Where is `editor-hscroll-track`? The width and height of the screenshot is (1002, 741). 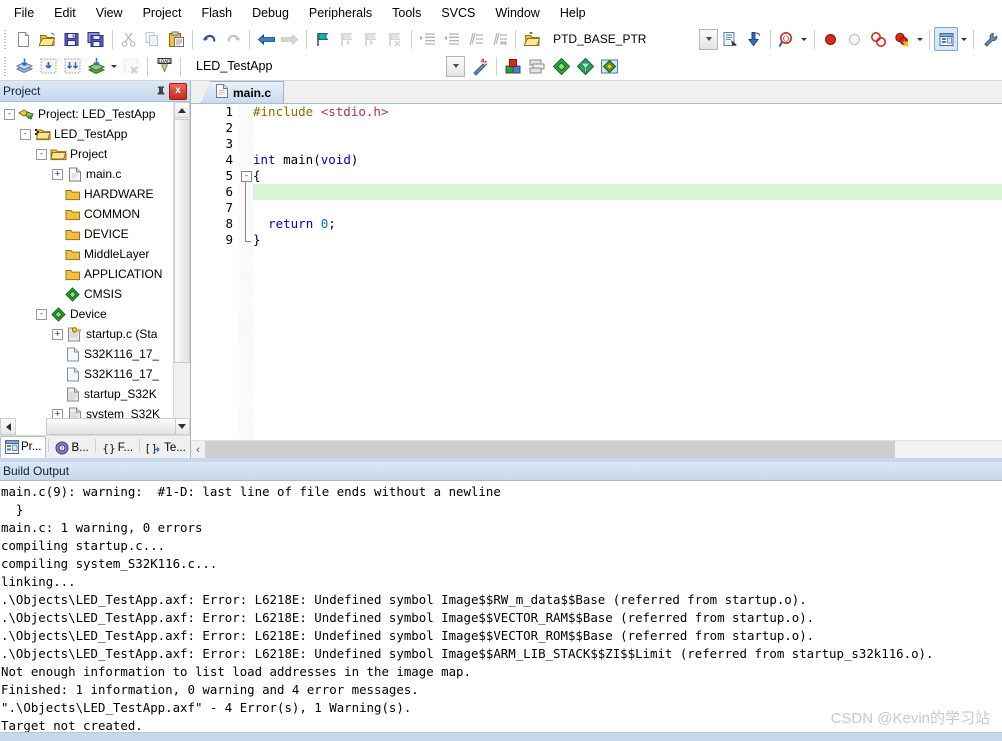 editor-hscroll-track is located at coordinates (603, 449).